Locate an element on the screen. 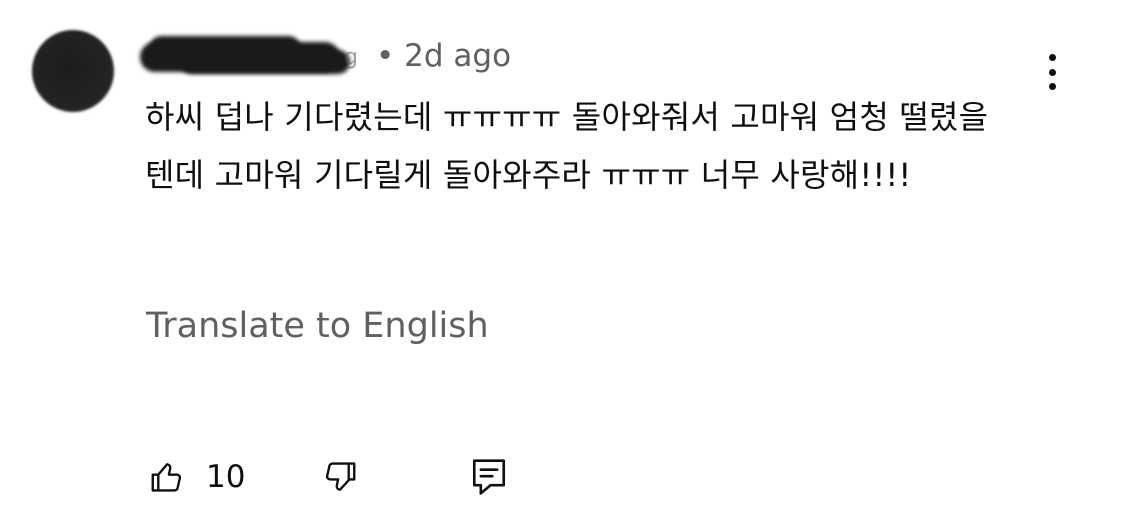 The height and width of the screenshot is (527, 1125). more-options-button is located at coordinates (1052, 72).